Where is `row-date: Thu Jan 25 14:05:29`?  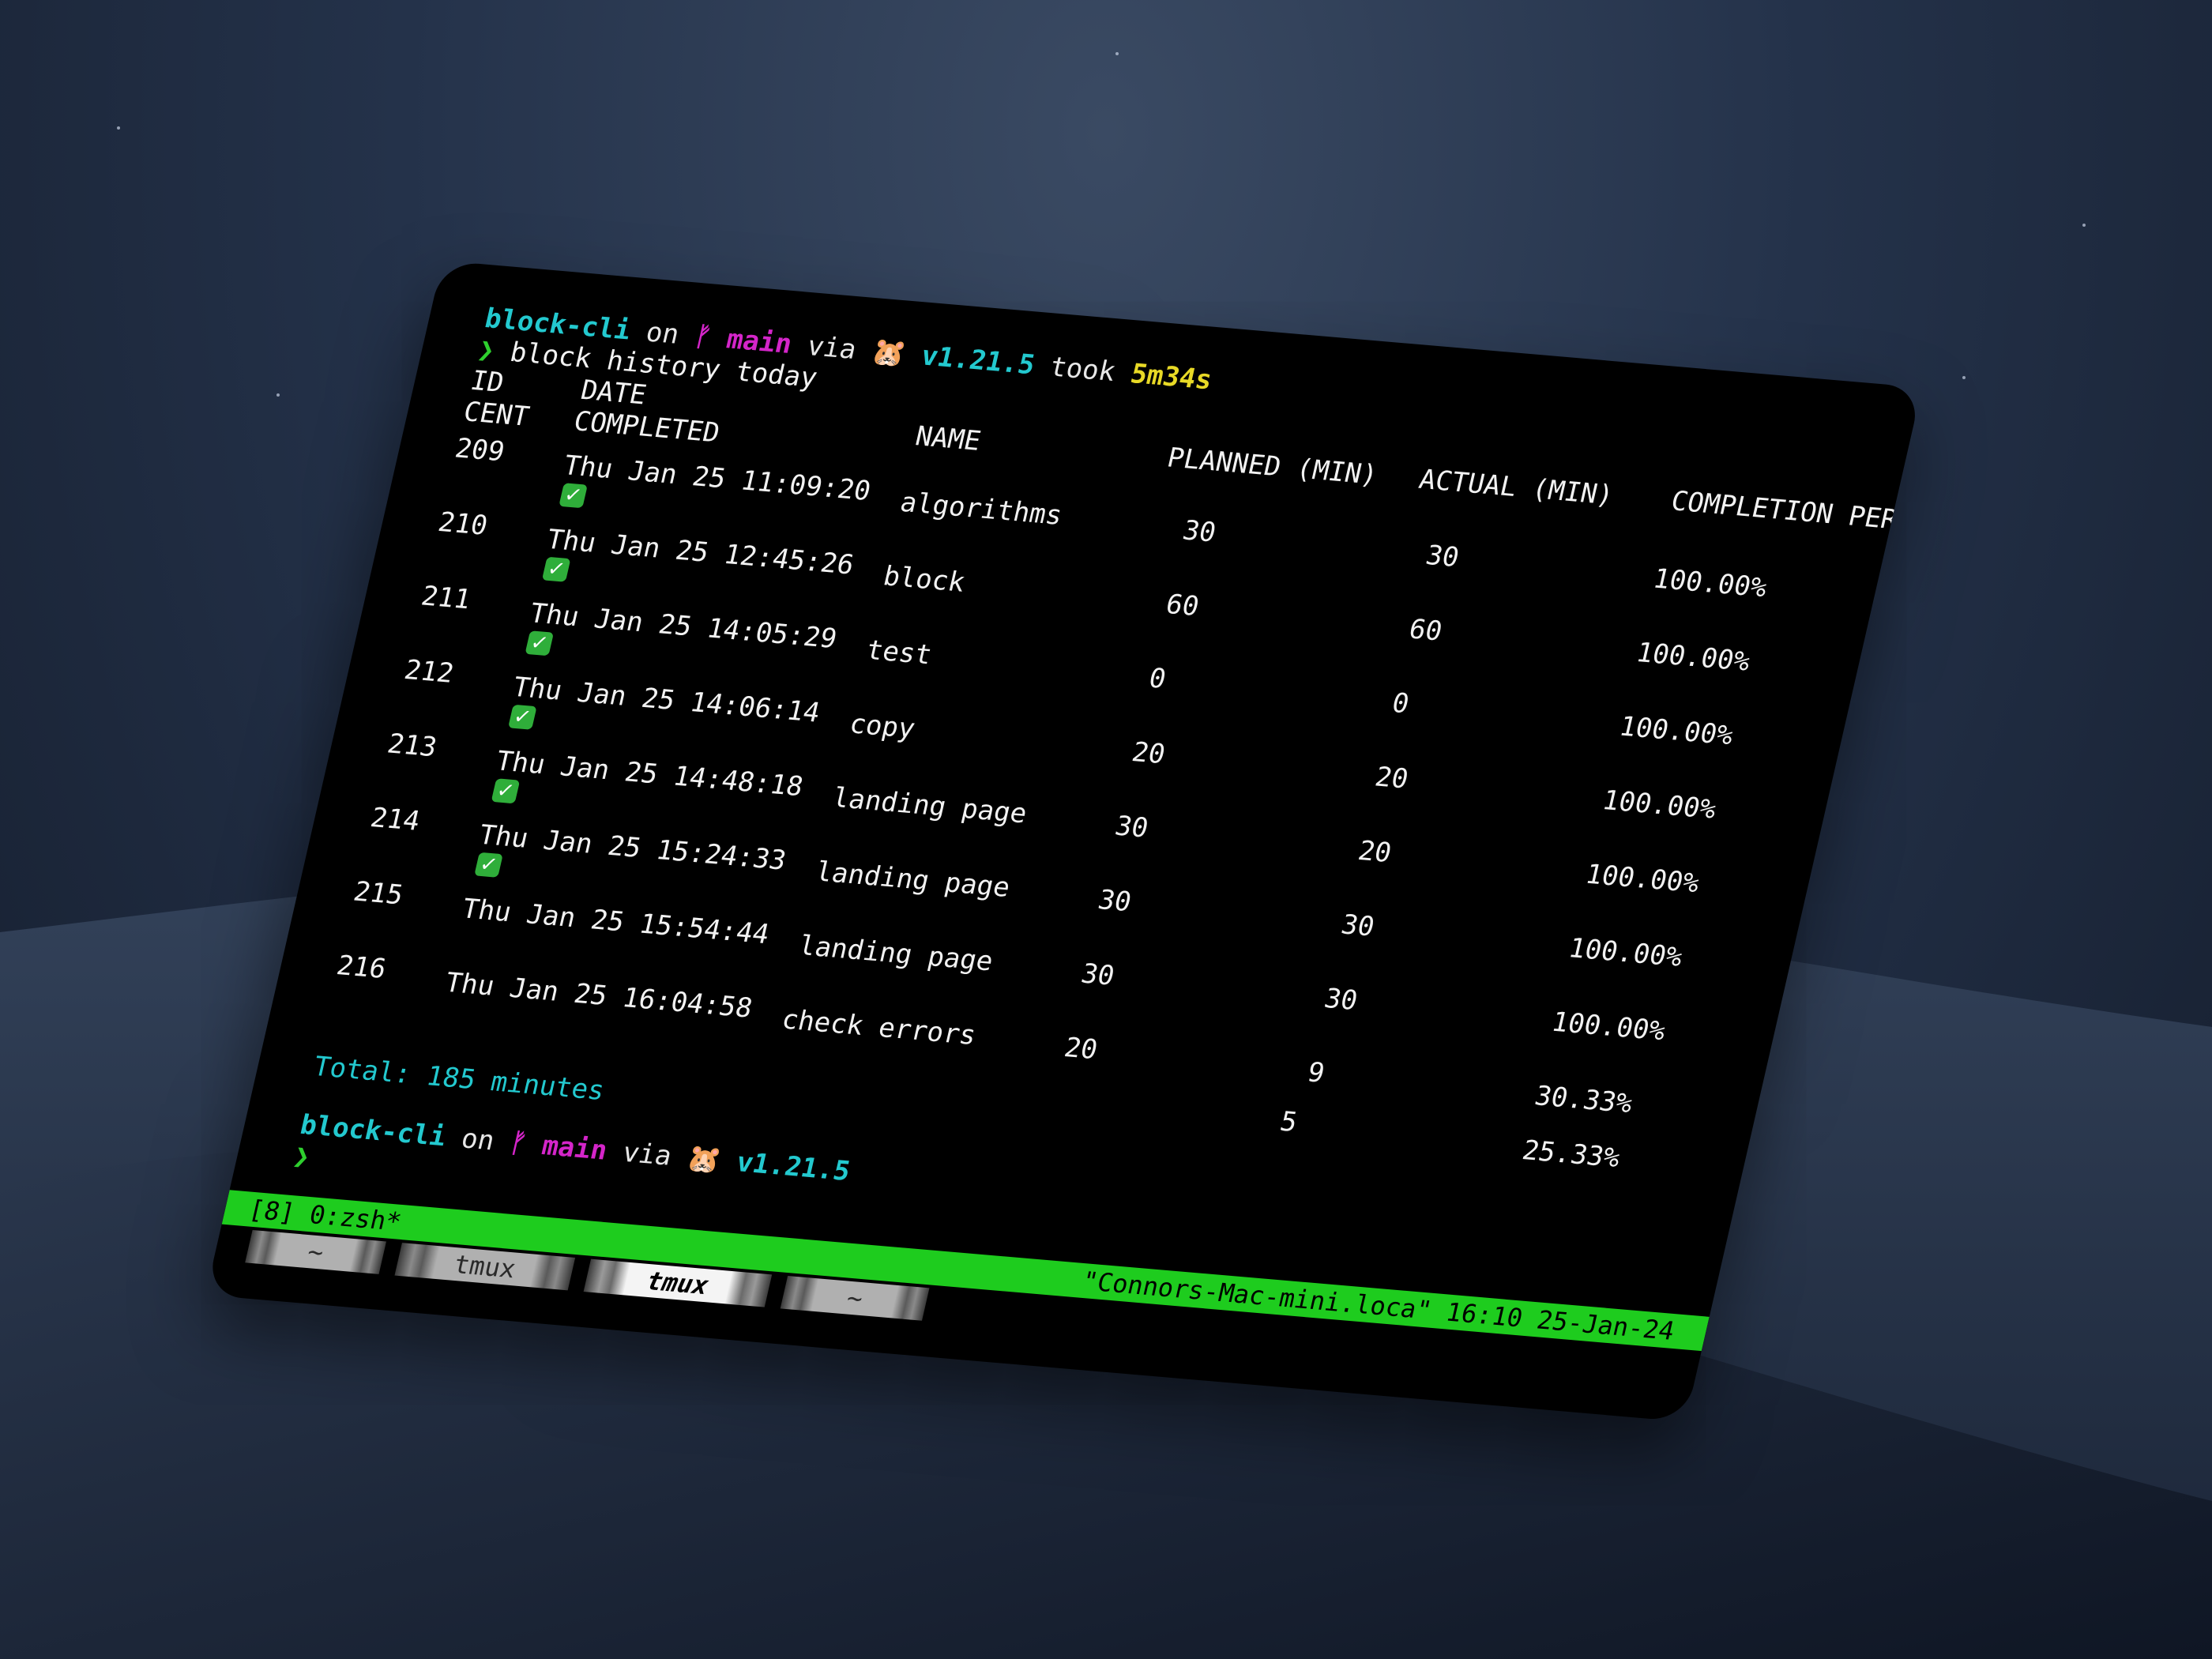 row-date: Thu Jan 25 14:05:29 is located at coordinates (684, 627).